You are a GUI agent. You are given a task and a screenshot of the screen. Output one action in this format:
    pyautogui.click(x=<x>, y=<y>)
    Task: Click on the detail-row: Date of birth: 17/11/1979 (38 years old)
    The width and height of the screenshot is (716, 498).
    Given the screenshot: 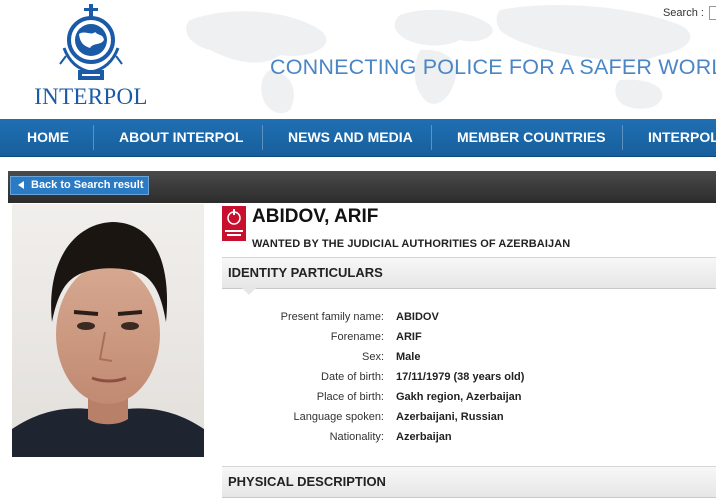 What is the action you would take?
    pyautogui.click(x=469, y=381)
    